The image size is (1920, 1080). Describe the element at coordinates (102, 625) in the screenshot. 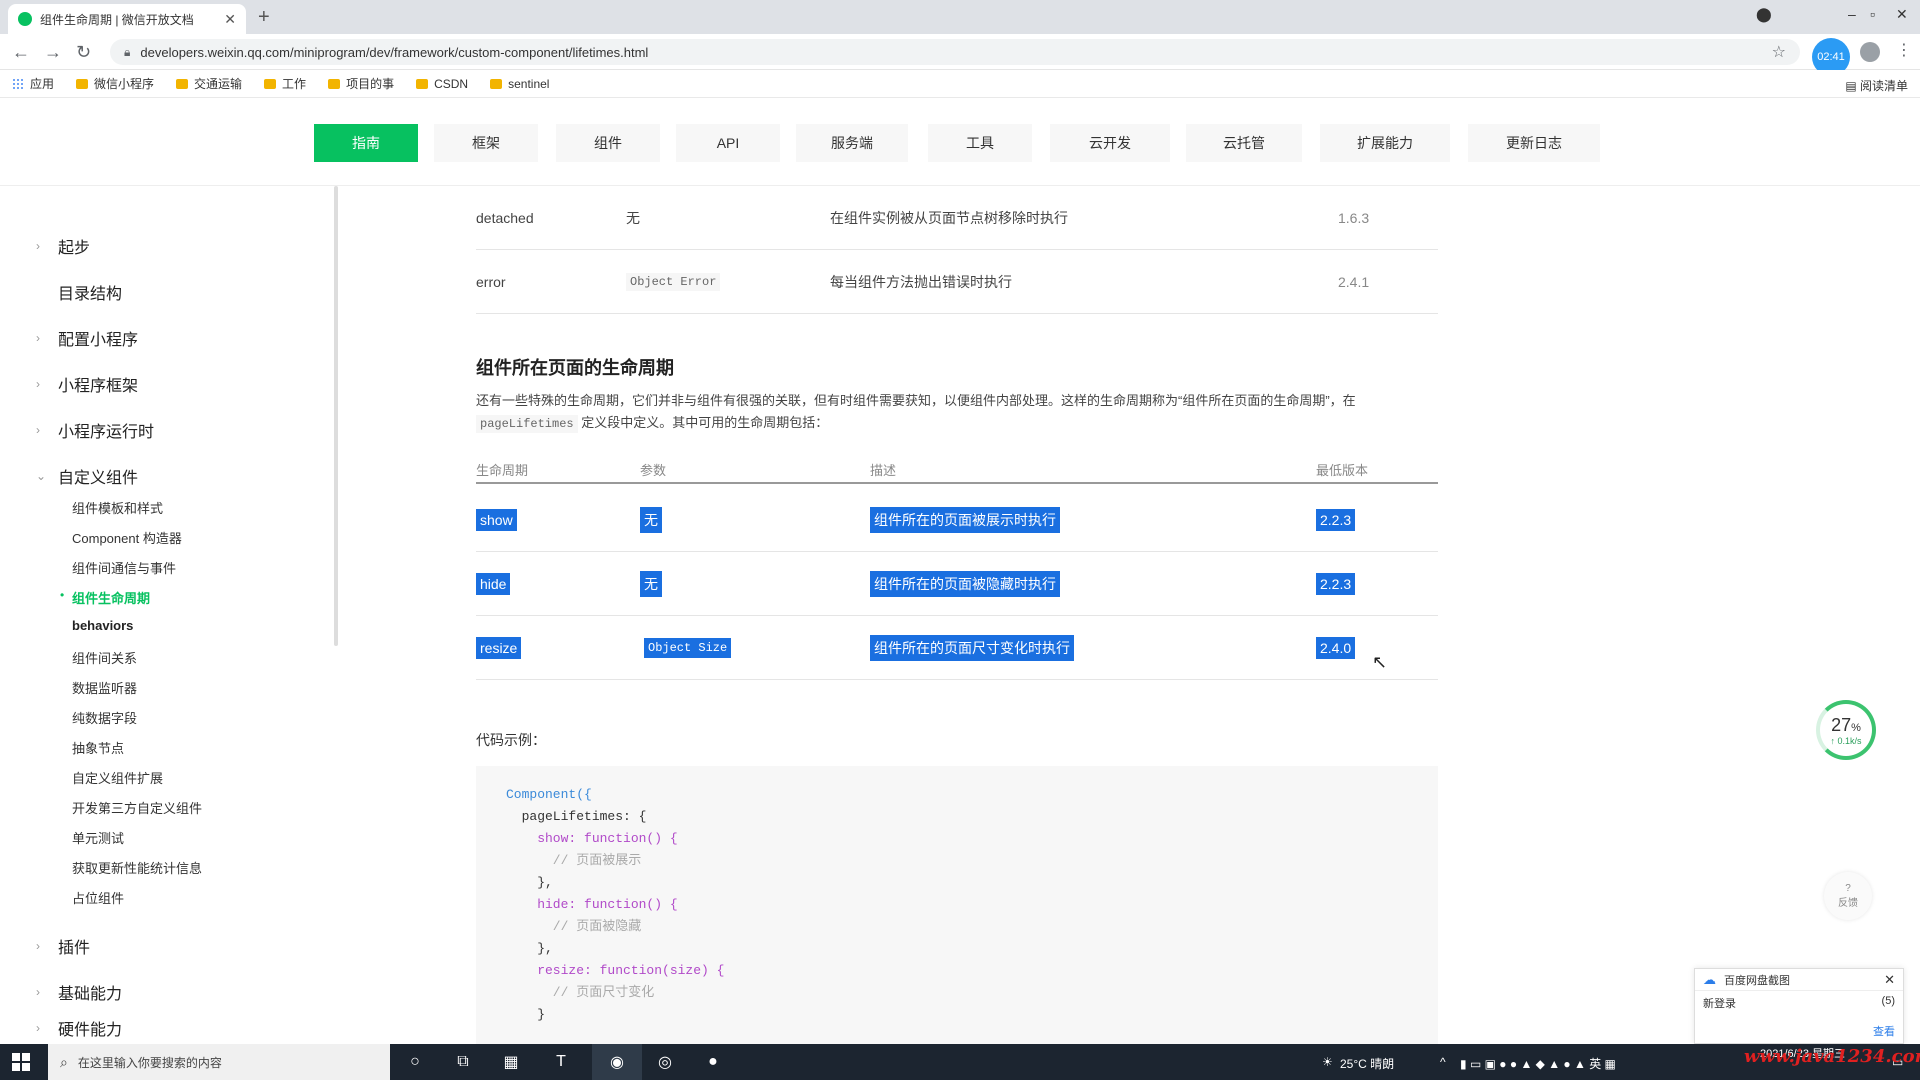

I see `sidebar-subitem: behaviors` at that location.